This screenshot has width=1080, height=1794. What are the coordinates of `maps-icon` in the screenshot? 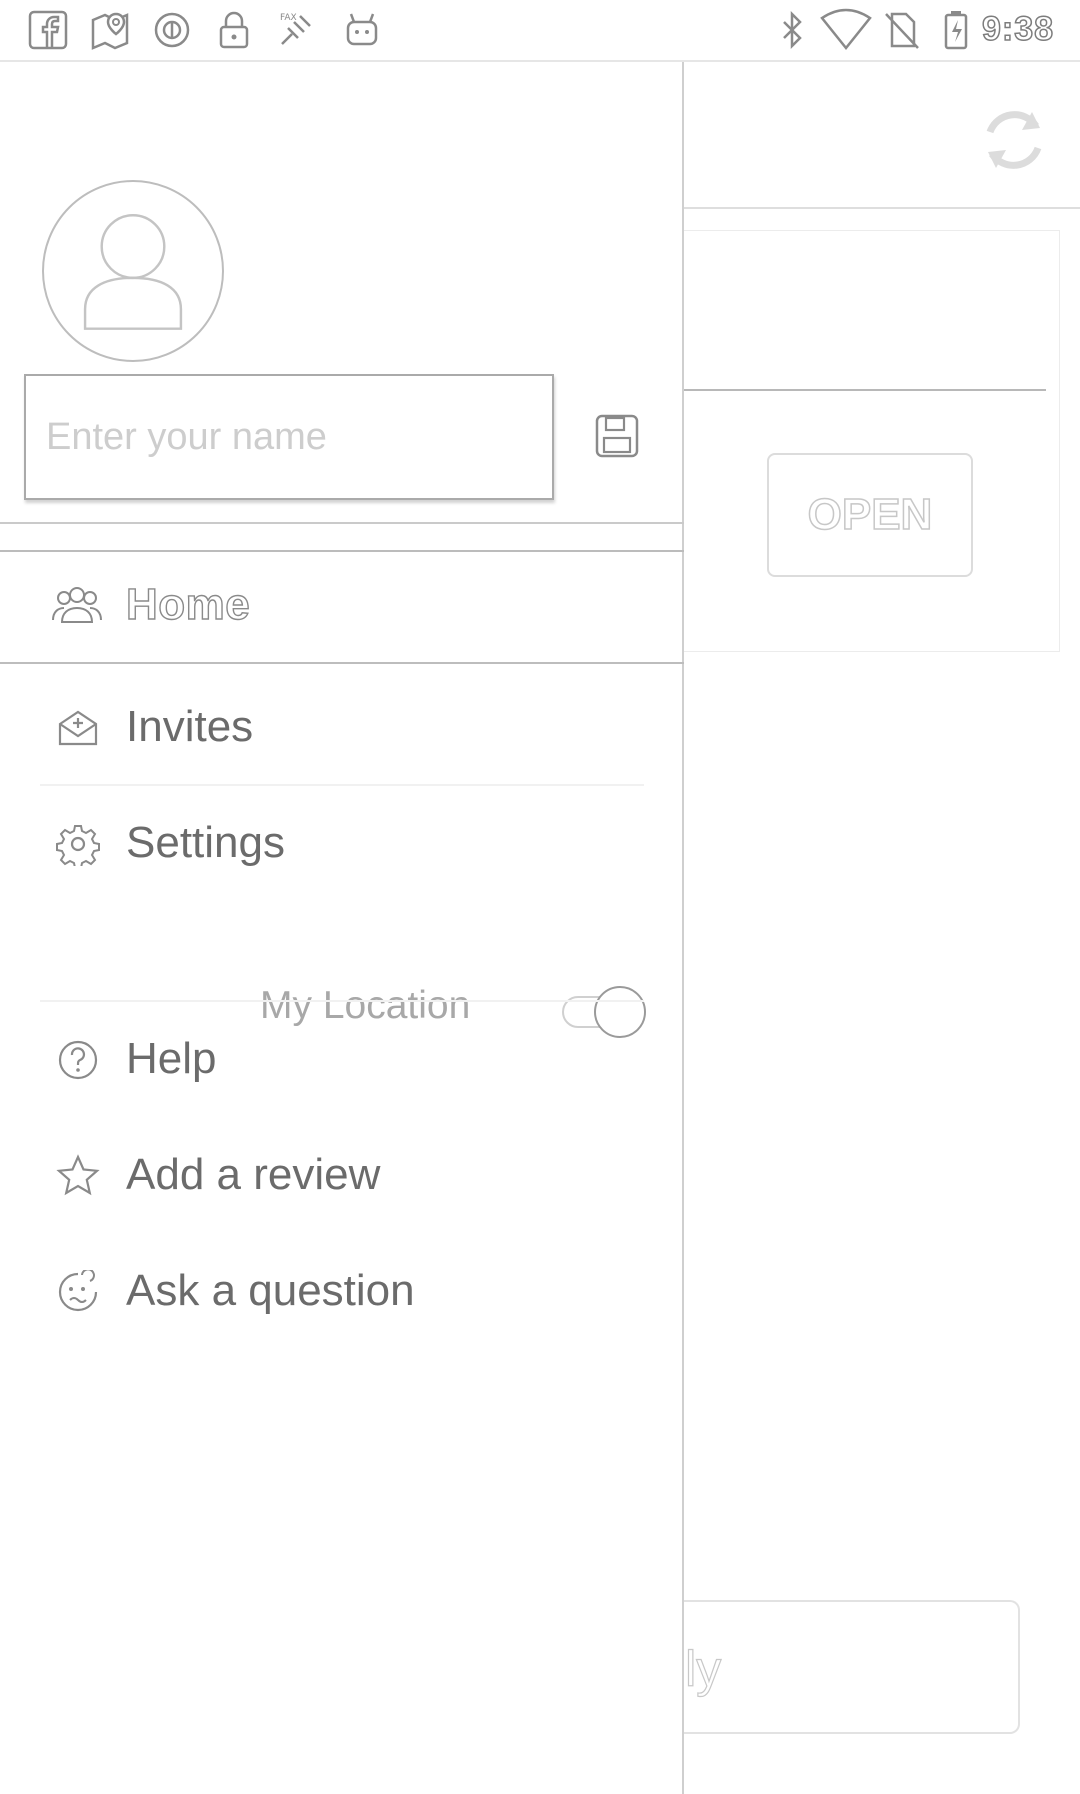 It's located at (110, 30).